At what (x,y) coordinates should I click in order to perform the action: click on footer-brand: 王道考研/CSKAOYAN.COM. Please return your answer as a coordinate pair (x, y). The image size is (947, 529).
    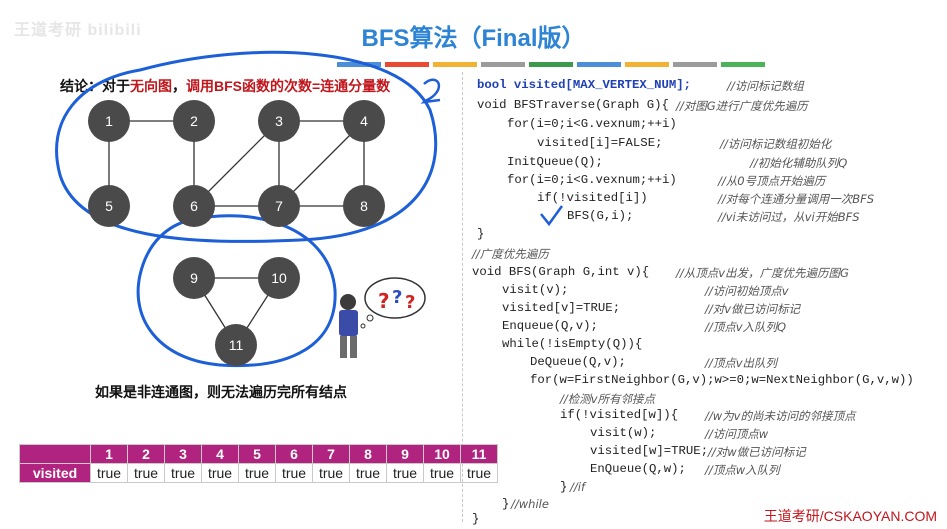
    Looking at the image, I should click on (850, 516).